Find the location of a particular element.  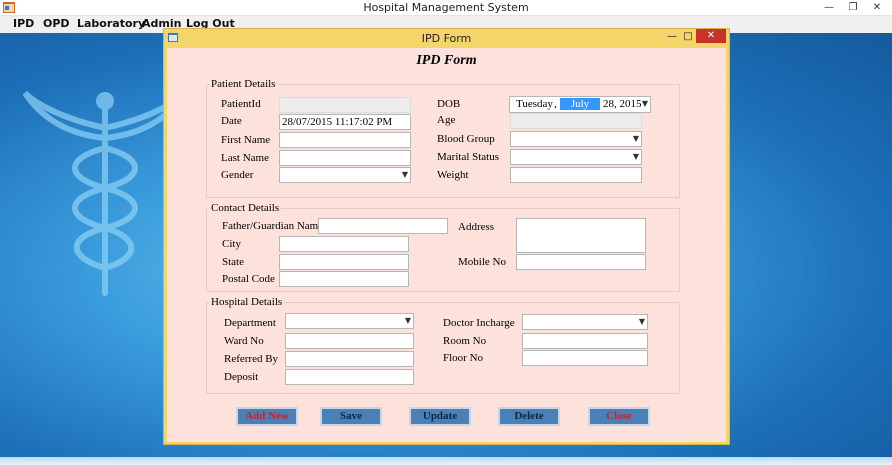

lastname-label: Last Name is located at coordinates (245, 158).